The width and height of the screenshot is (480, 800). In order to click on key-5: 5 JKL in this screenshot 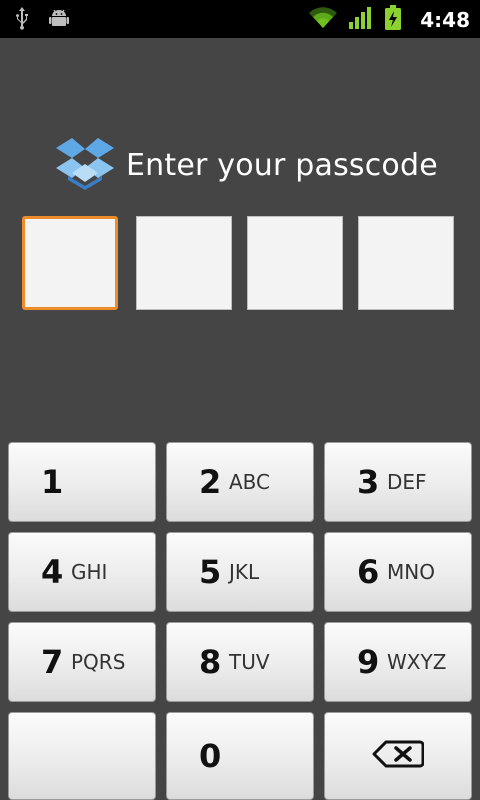, I will do `click(240, 572)`.